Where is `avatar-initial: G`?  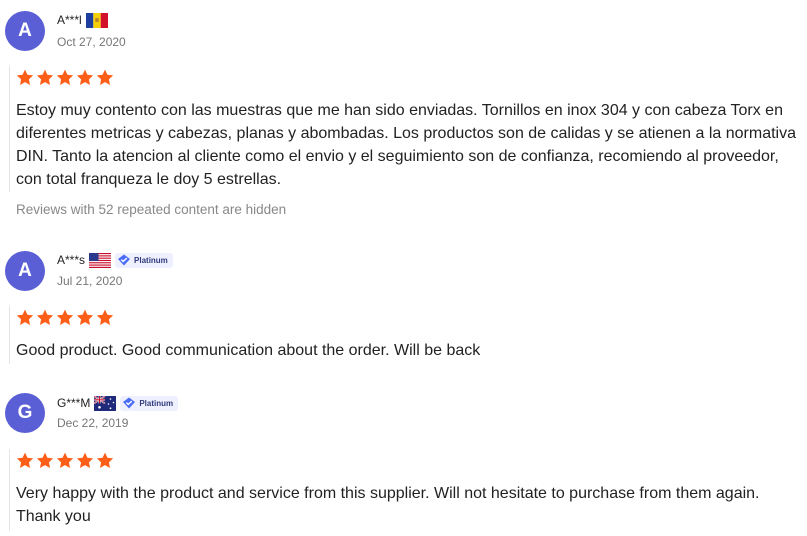 avatar-initial: G is located at coordinates (25, 412).